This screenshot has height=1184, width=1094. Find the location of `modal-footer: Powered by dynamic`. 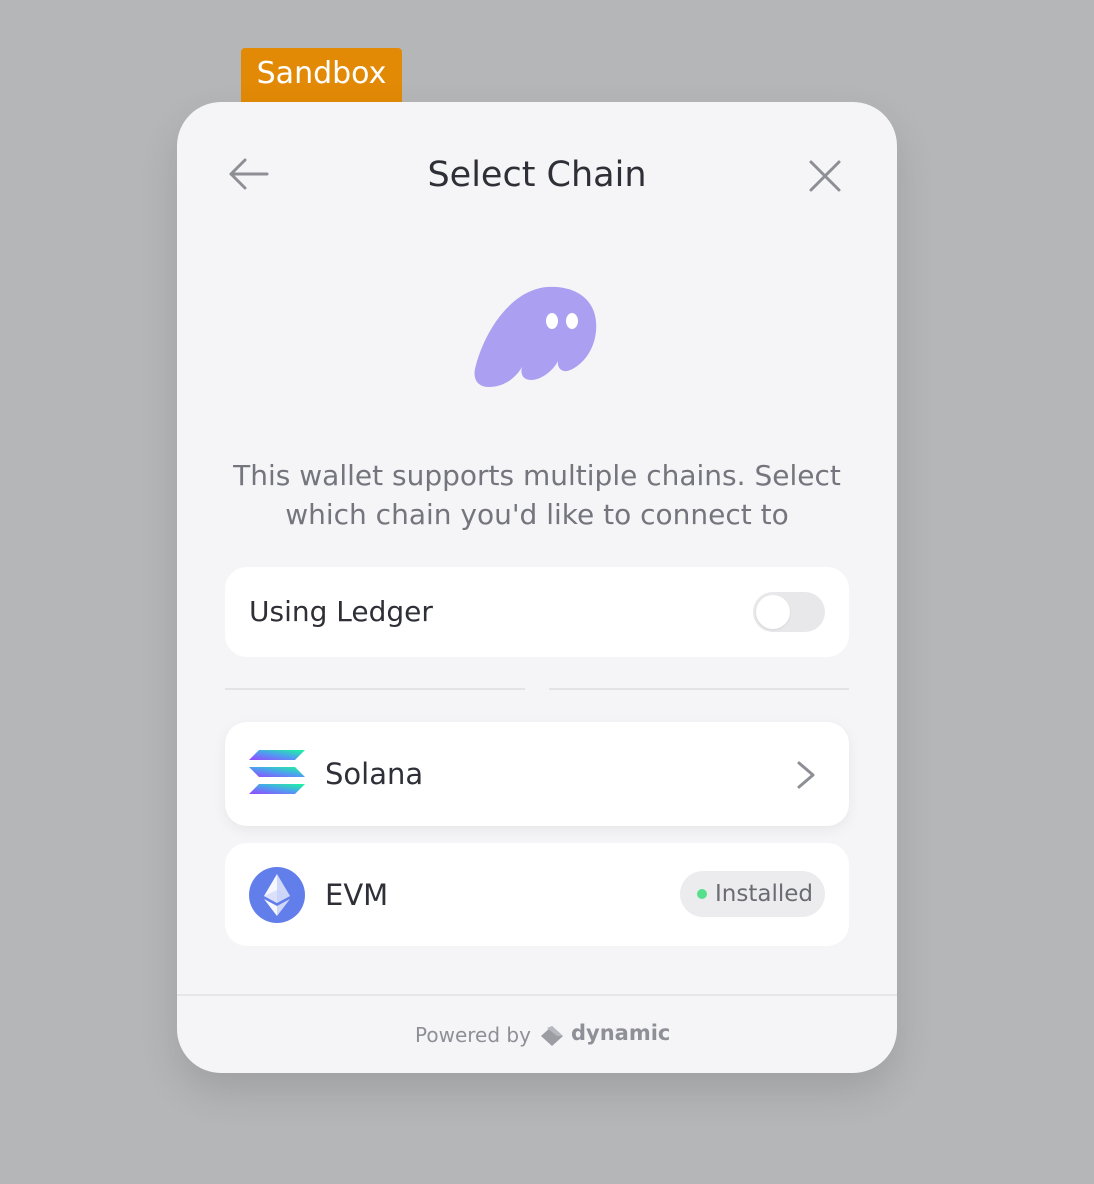

modal-footer: Powered by dynamic is located at coordinates (537, 1033).